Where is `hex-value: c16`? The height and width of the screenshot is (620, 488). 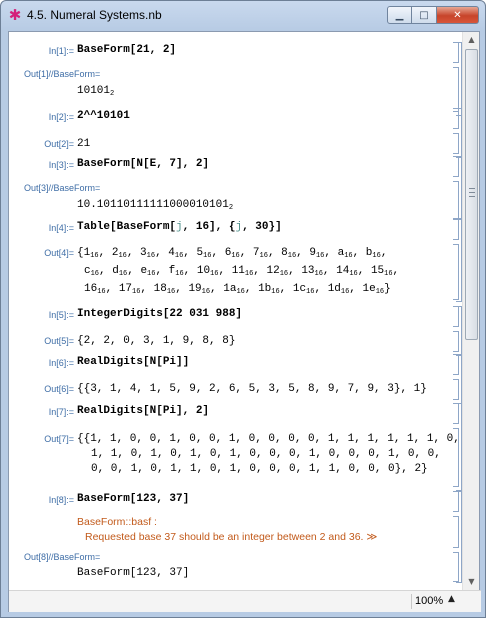
hex-value: c16 is located at coordinates (92, 271).